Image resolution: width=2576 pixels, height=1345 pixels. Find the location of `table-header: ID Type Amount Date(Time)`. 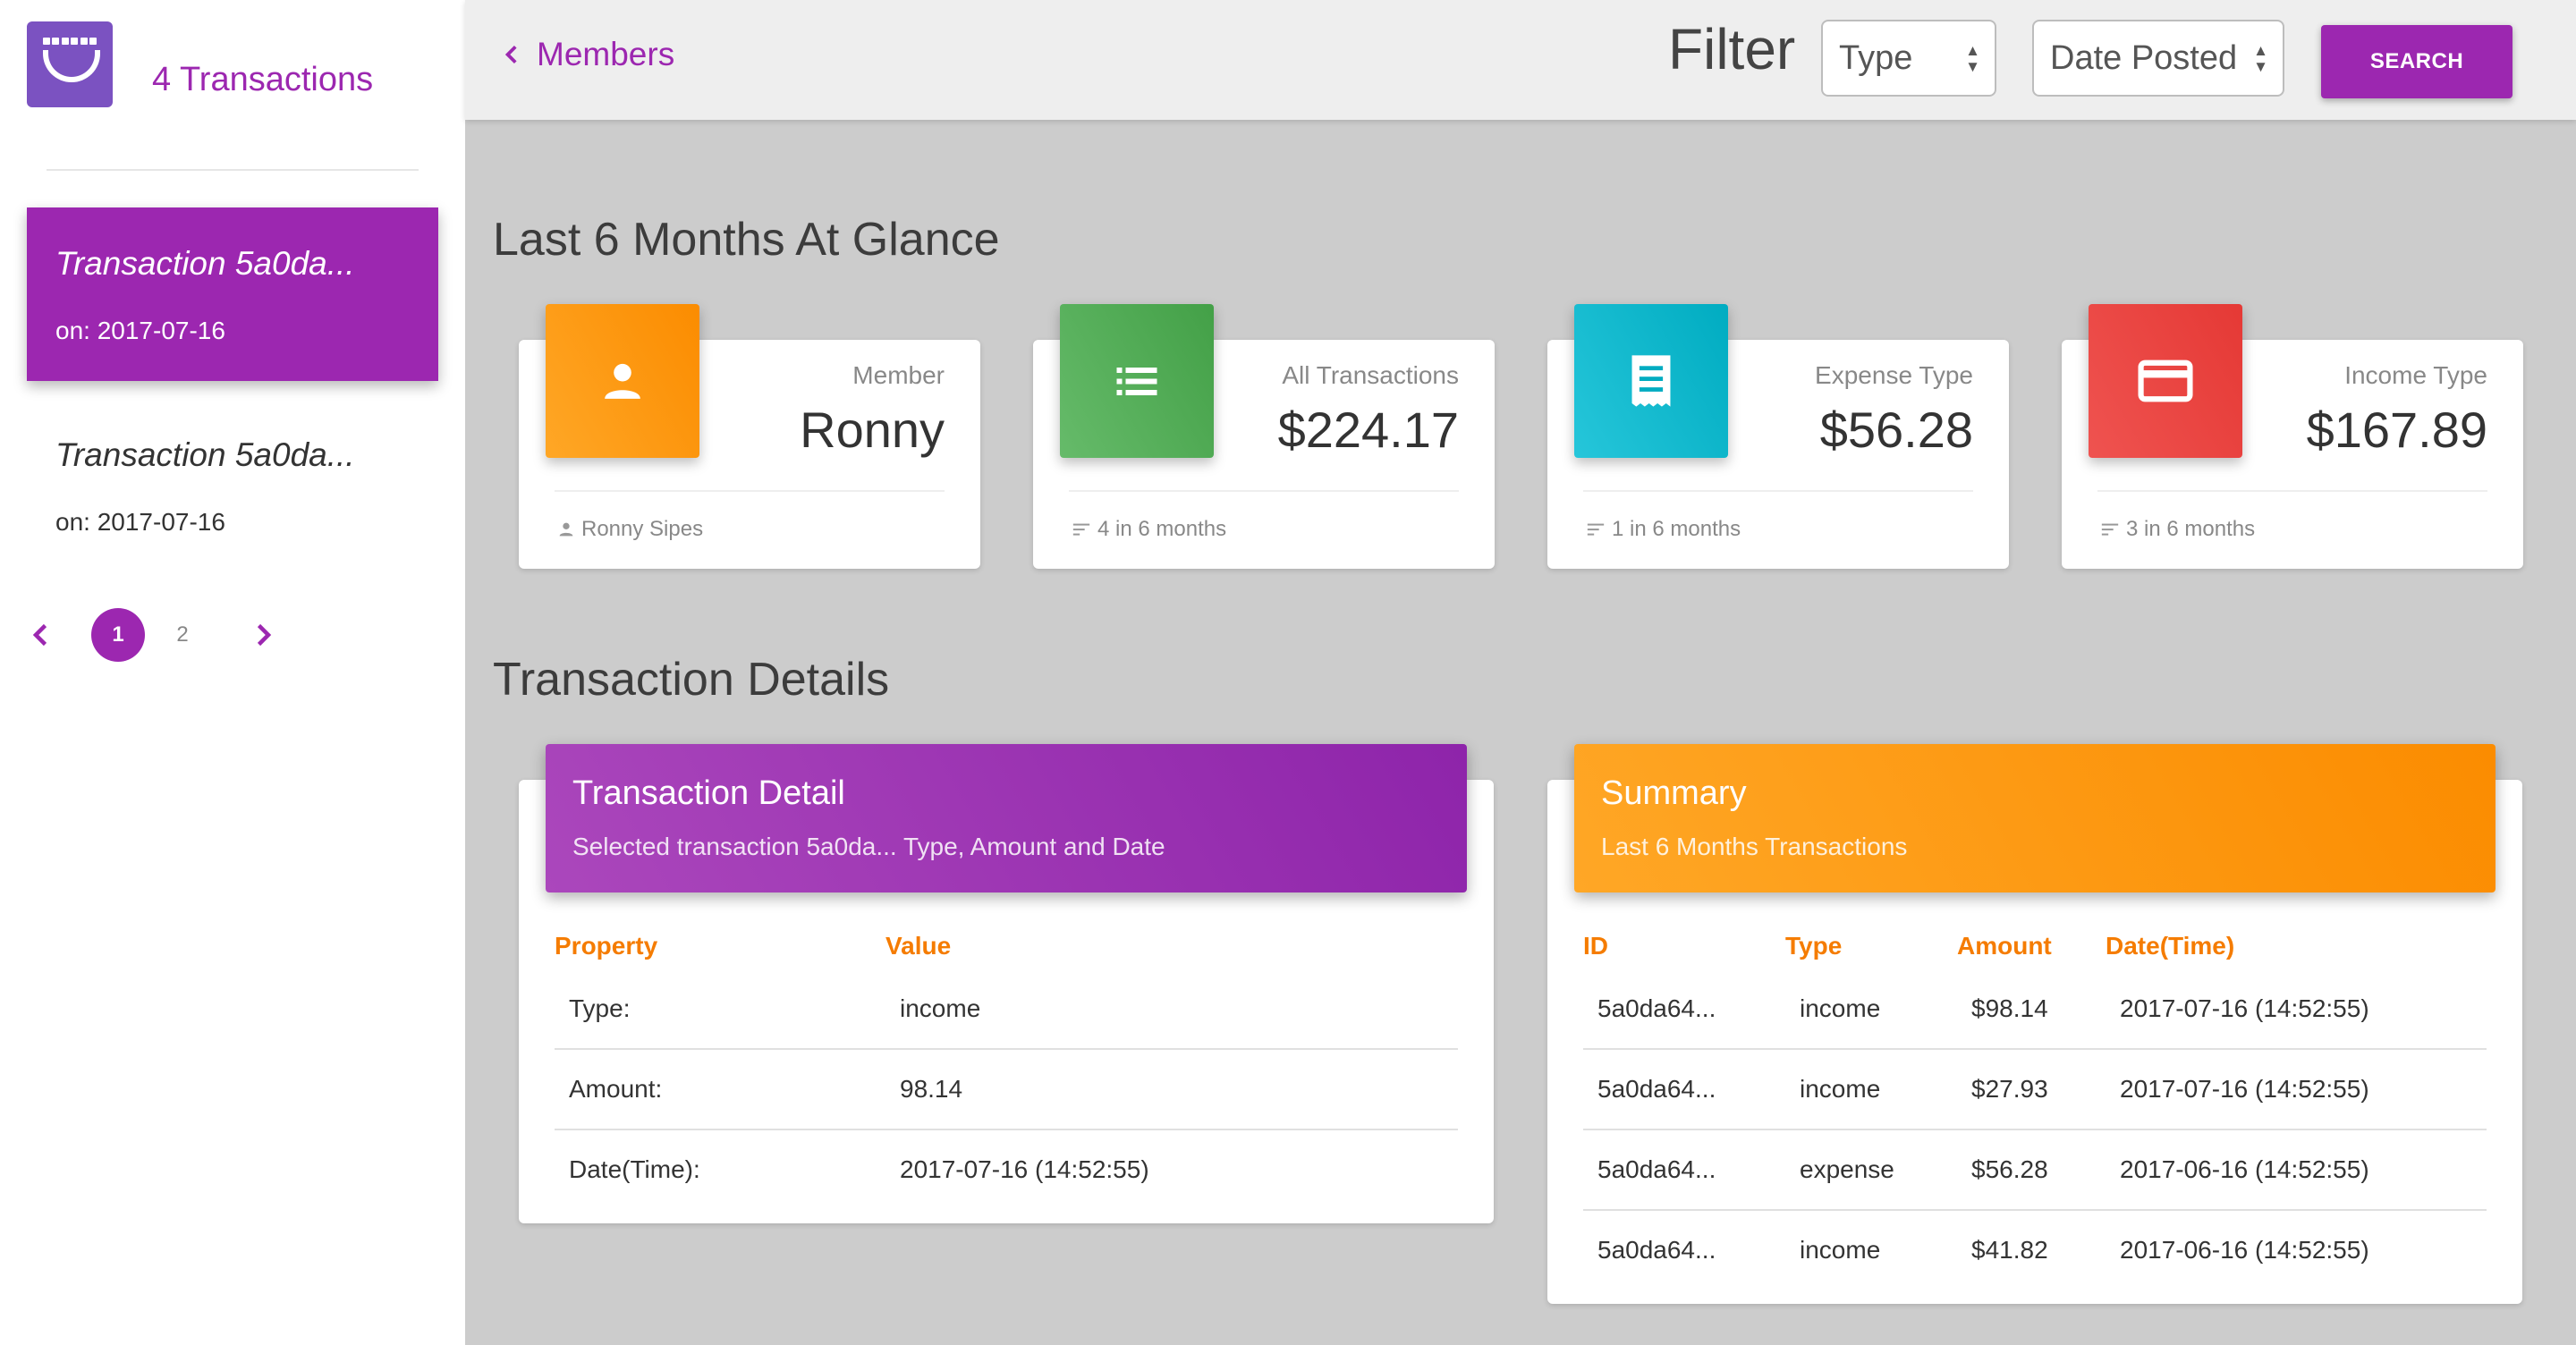

table-header: ID Type Amount Date(Time) is located at coordinates (2035, 946).